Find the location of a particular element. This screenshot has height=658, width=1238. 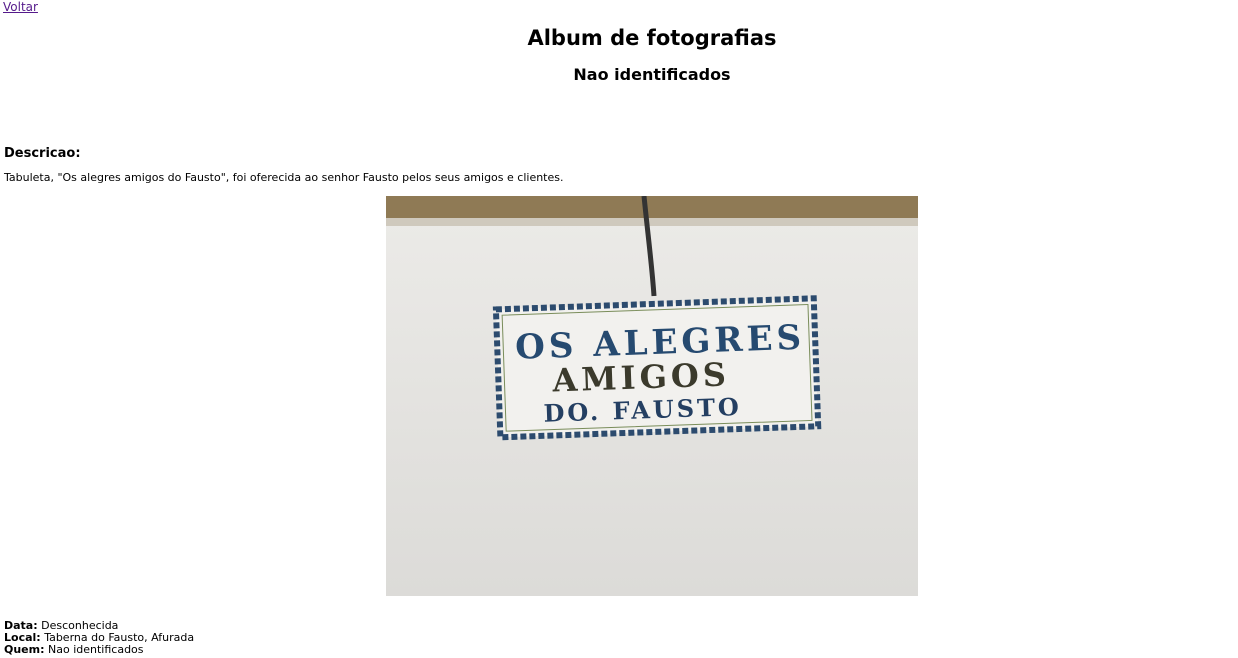

page-subtitle: Nao identificados is located at coordinates (652, 74).